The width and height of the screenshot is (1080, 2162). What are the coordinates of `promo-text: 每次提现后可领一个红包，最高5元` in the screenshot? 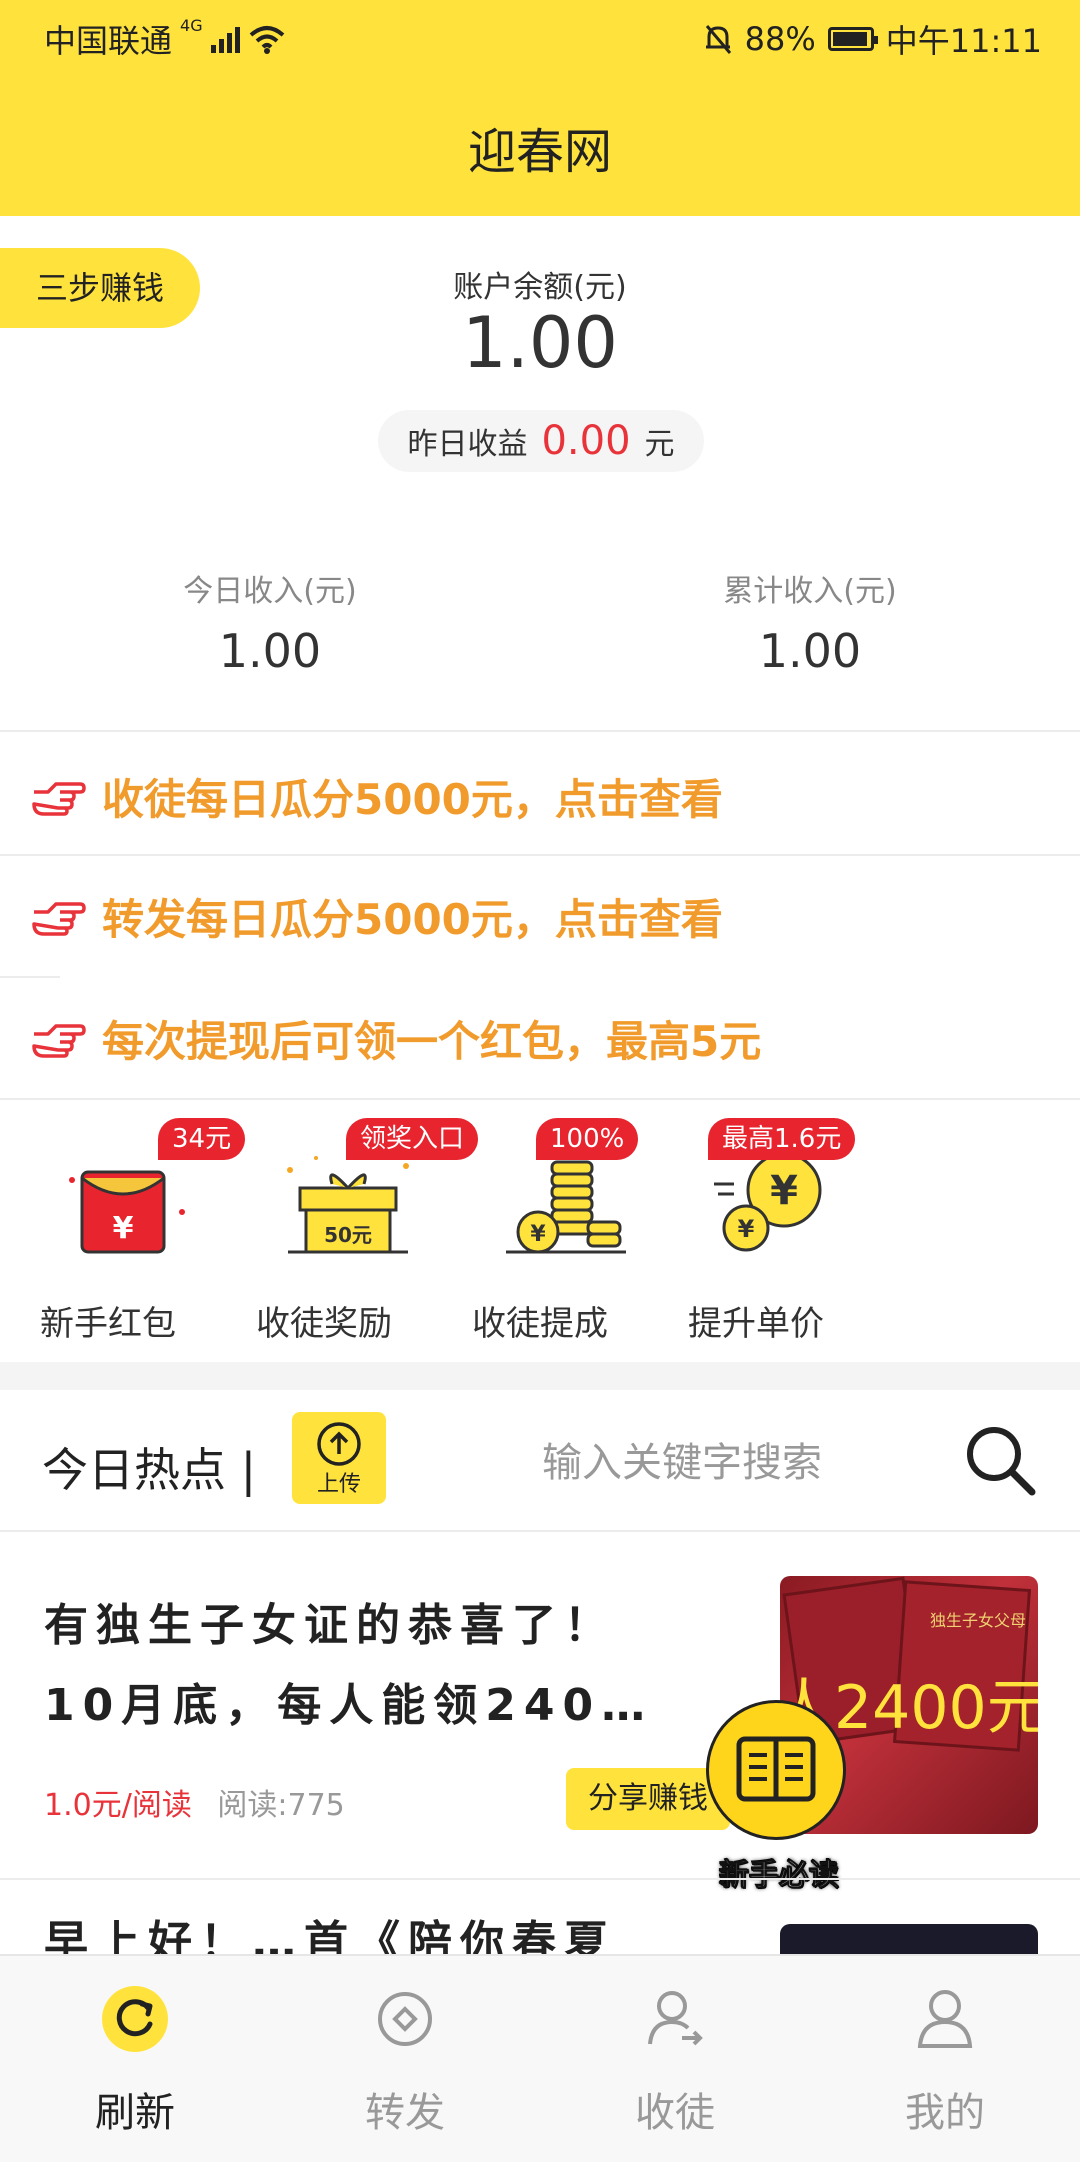 It's located at (432, 1041).